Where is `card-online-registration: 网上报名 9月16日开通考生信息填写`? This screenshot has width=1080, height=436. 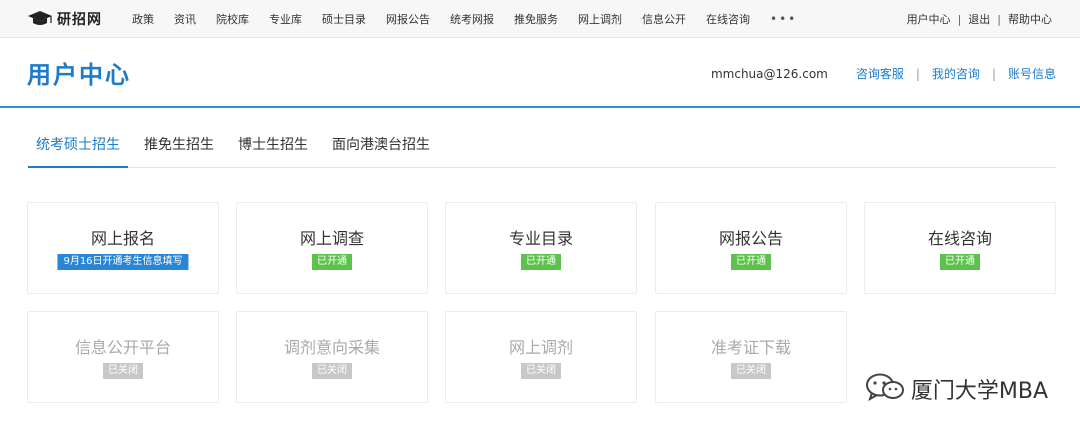 card-online-registration: 网上报名 9月16日开通考生信息填写 is located at coordinates (123, 248).